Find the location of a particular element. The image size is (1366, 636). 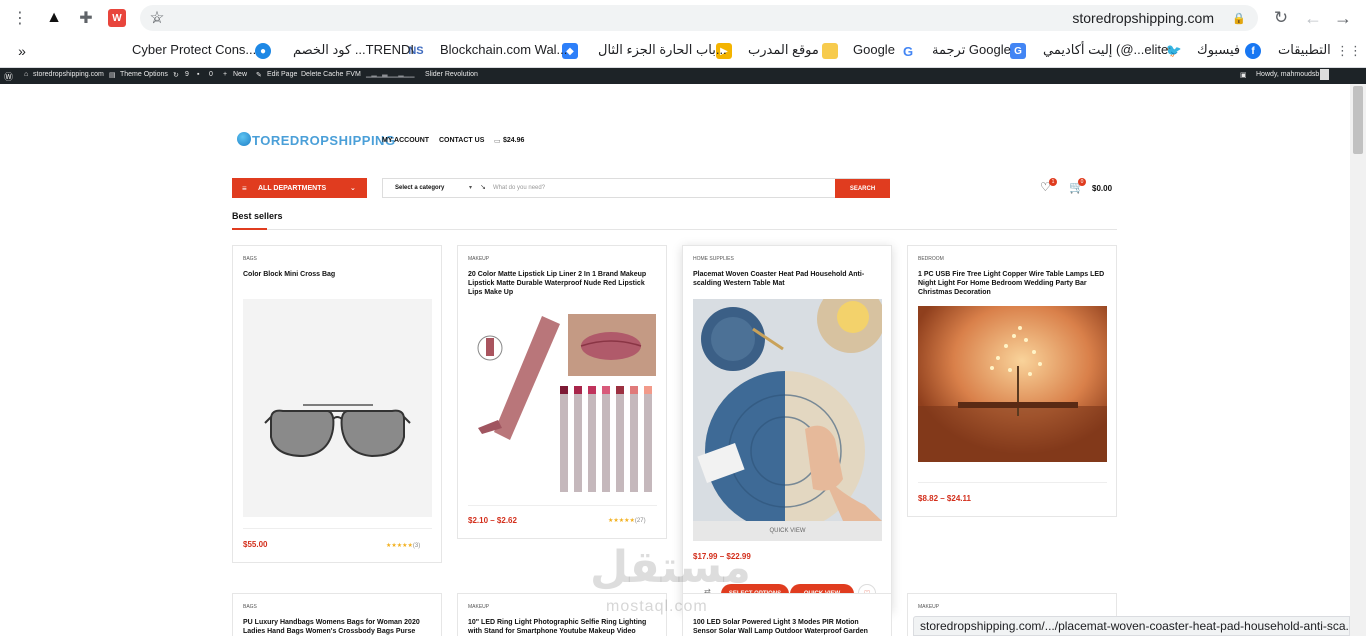

product-category: HOME SUPPLIES is located at coordinates (713, 259).